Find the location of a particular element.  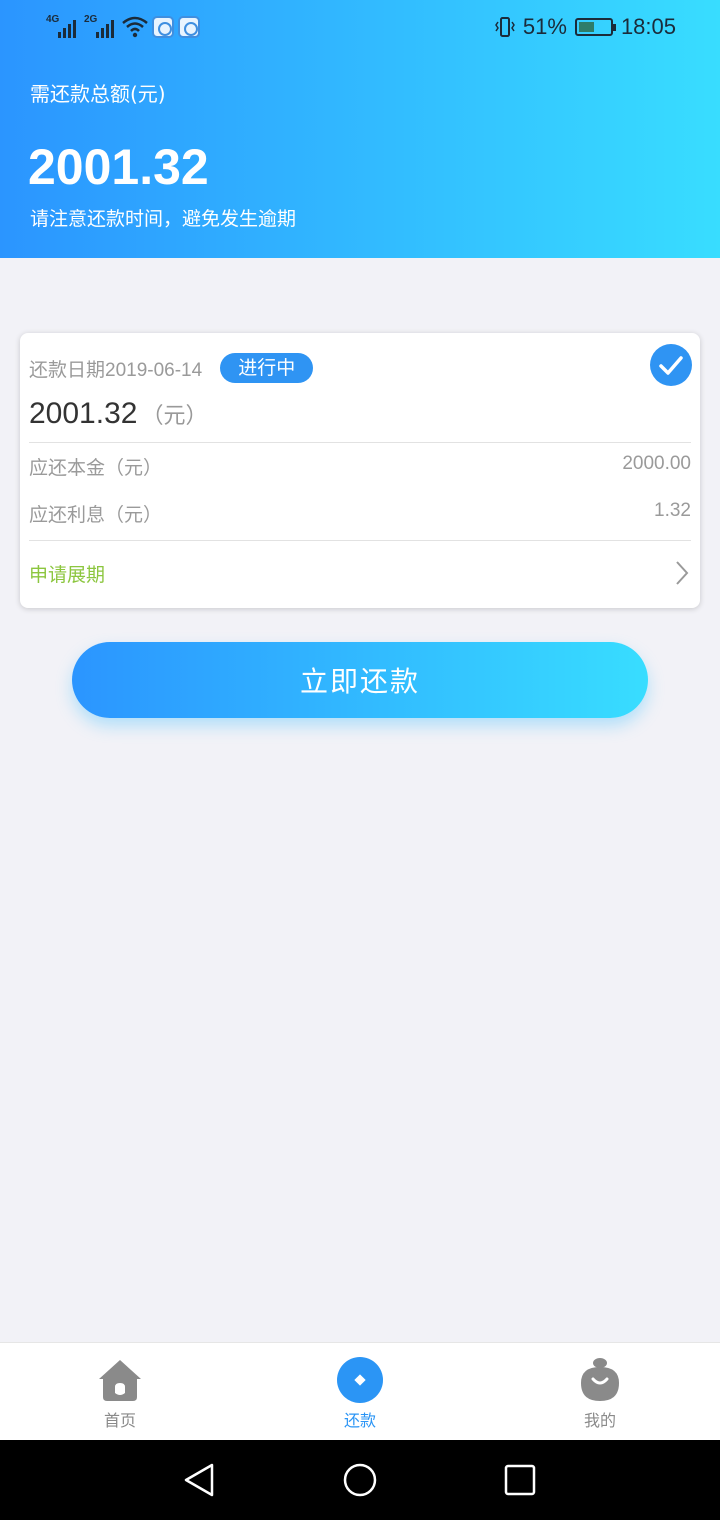

chevron-right-icon is located at coordinates (682, 573).